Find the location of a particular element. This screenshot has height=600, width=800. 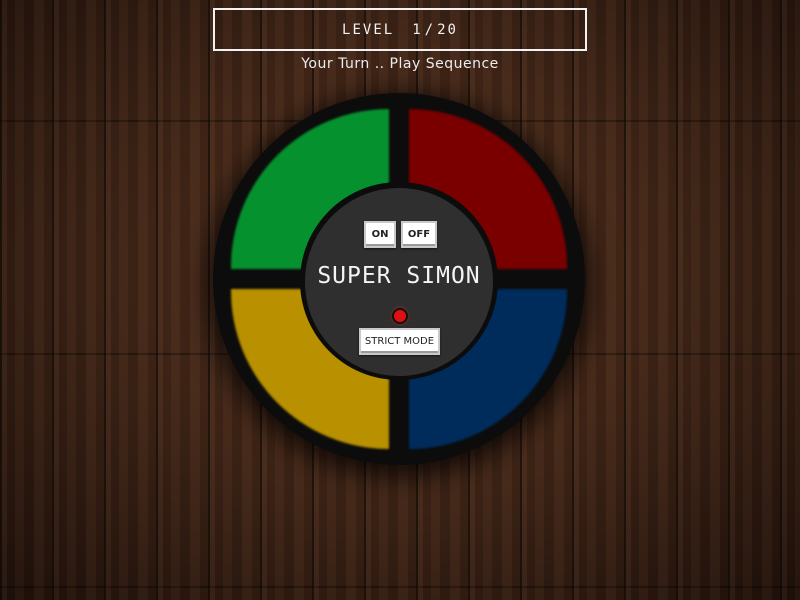

turn-status: Your Turn .. Play Sequence is located at coordinates (400, 64).